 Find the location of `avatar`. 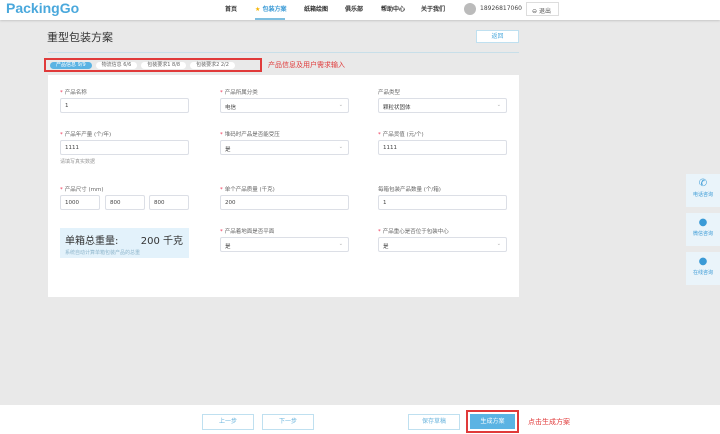

avatar is located at coordinates (470, 9).